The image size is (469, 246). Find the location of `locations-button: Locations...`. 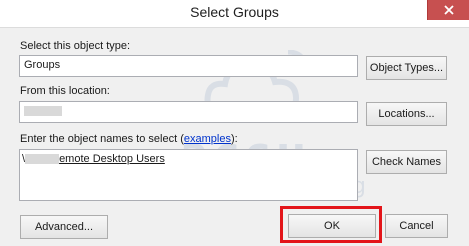

locations-button: Locations... is located at coordinates (406, 114).